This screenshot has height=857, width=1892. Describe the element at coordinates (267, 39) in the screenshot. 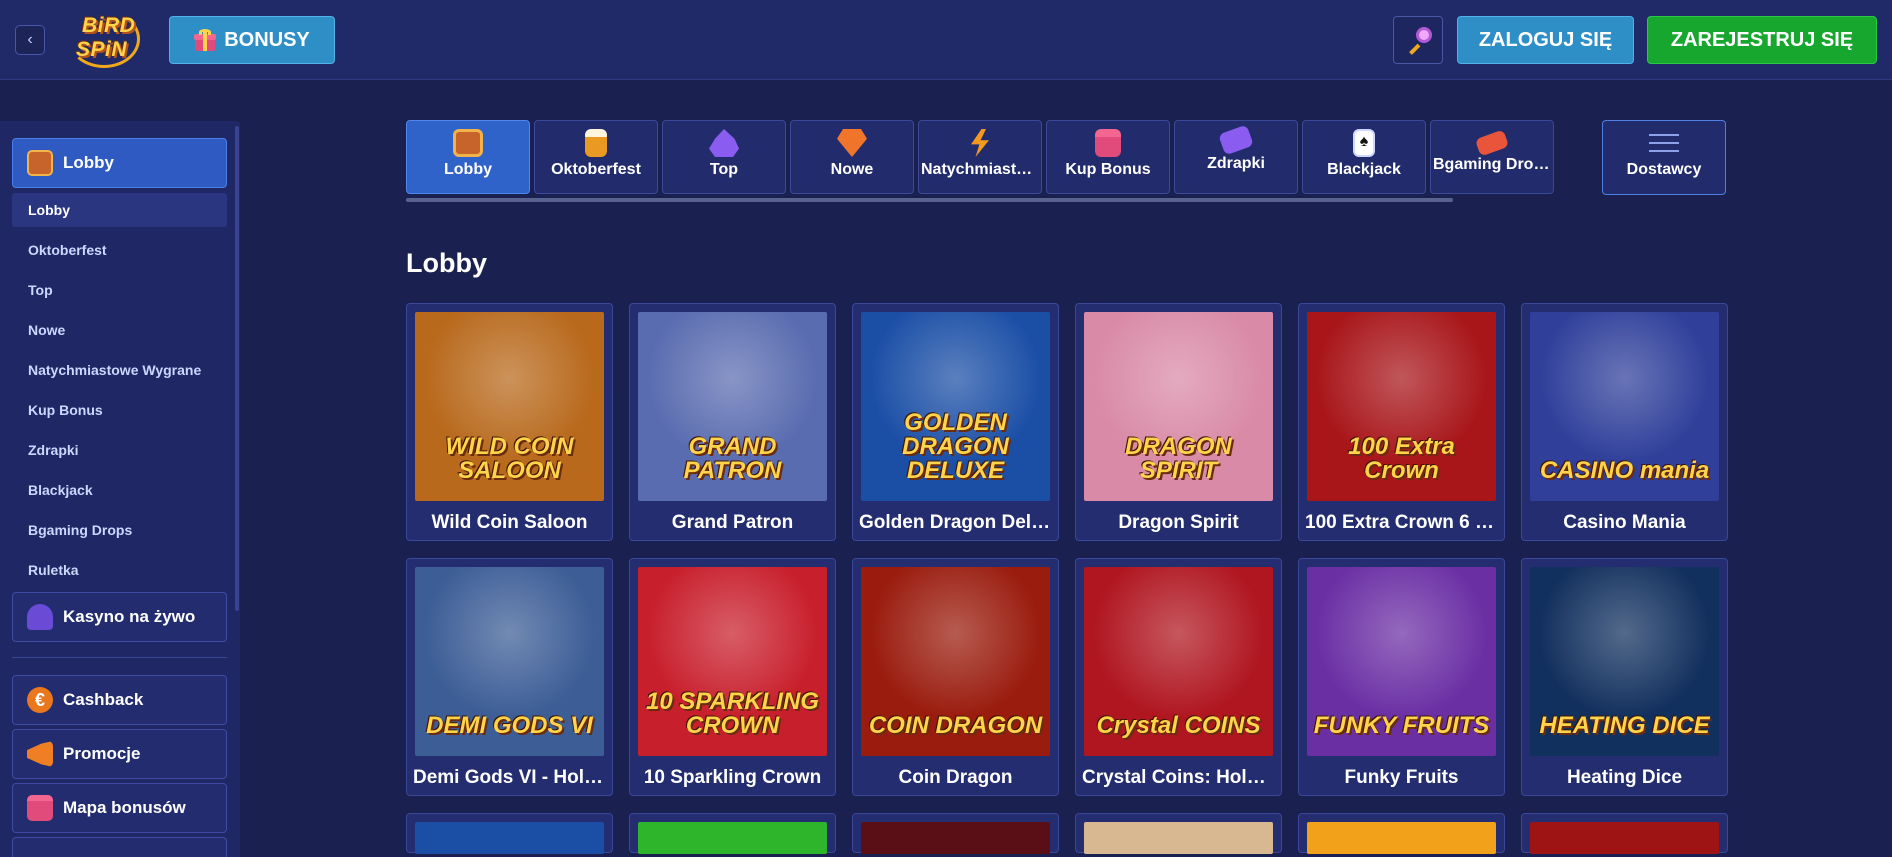

I see `bonuses-label: BONUSY` at that location.